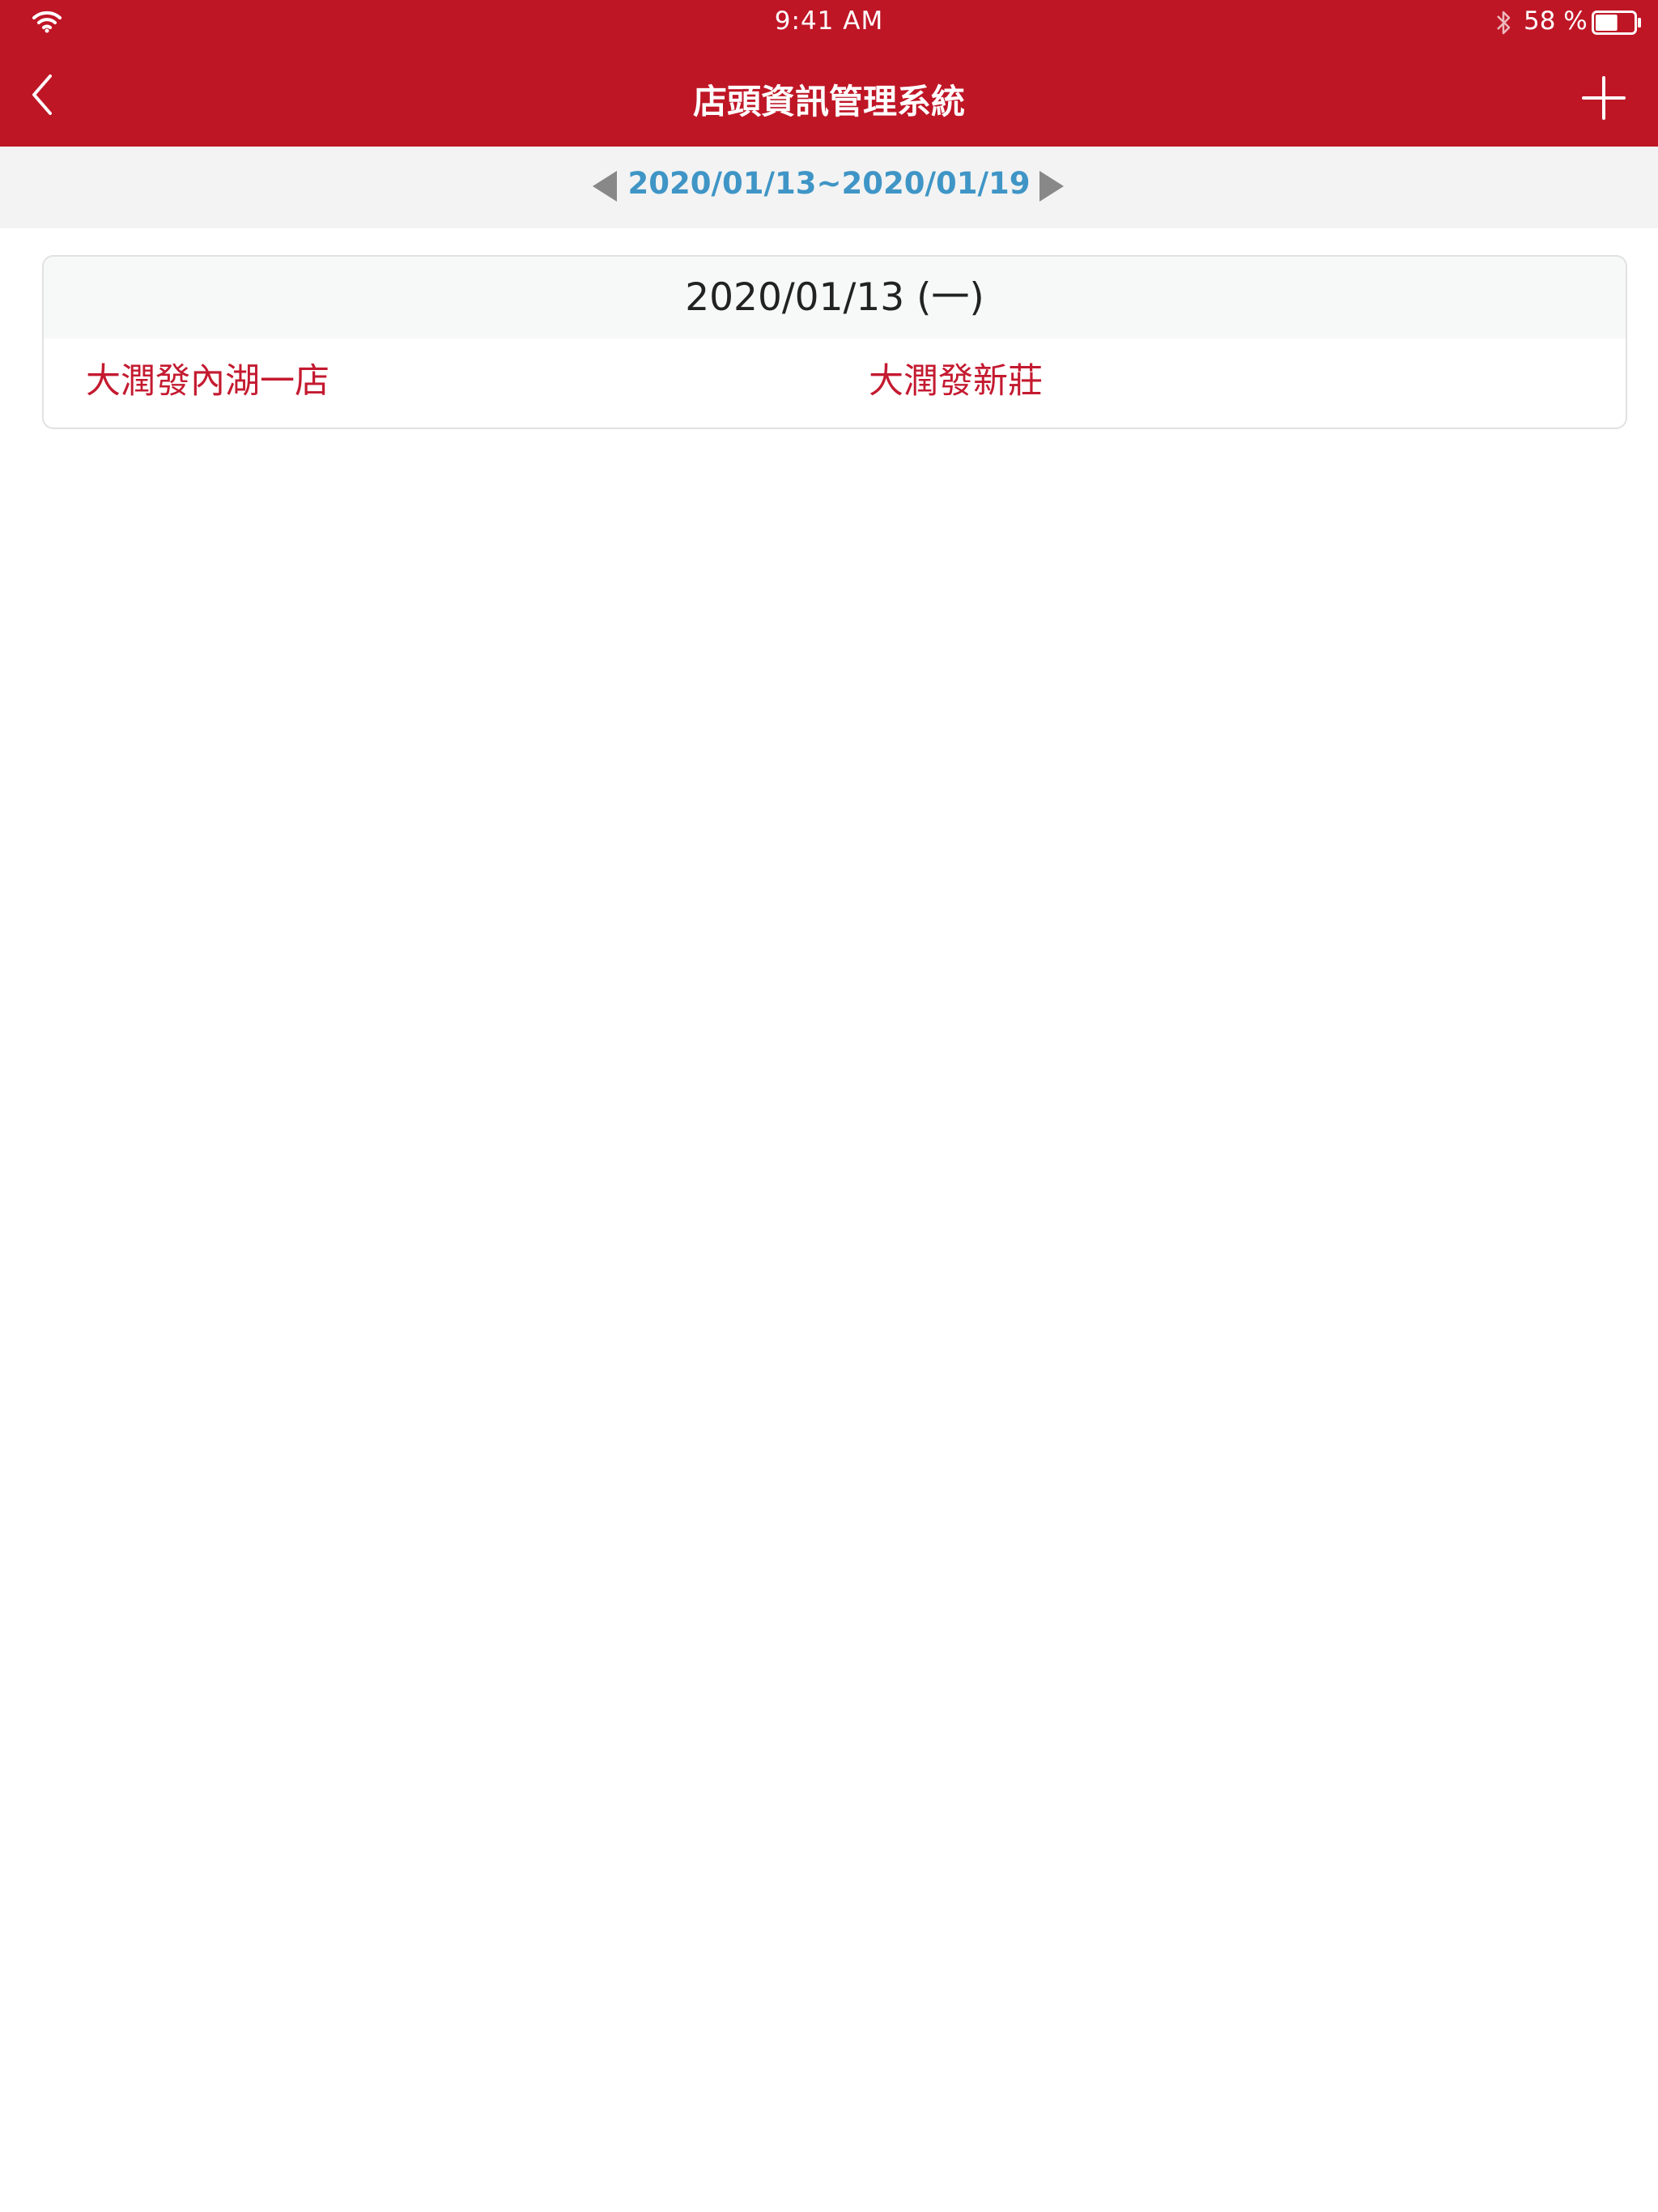  What do you see at coordinates (1504, 23) in the screenshot?
I see `bluetooth-icon` at bounding box center [1504, 23].